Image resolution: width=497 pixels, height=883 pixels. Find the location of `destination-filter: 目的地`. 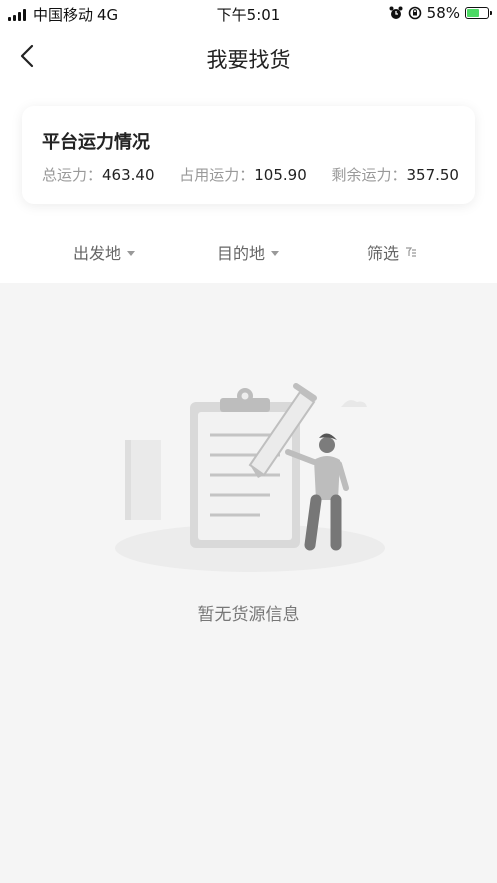

destination-filter: 目的地 is located at coordinates (248, 252).